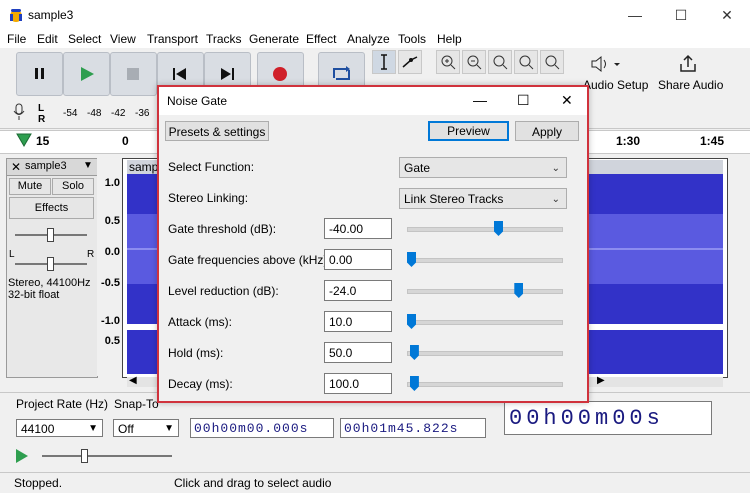  Describe the element at coordinates (41, 108) in the screenshot. I see `meter-l-label: L` at that location.